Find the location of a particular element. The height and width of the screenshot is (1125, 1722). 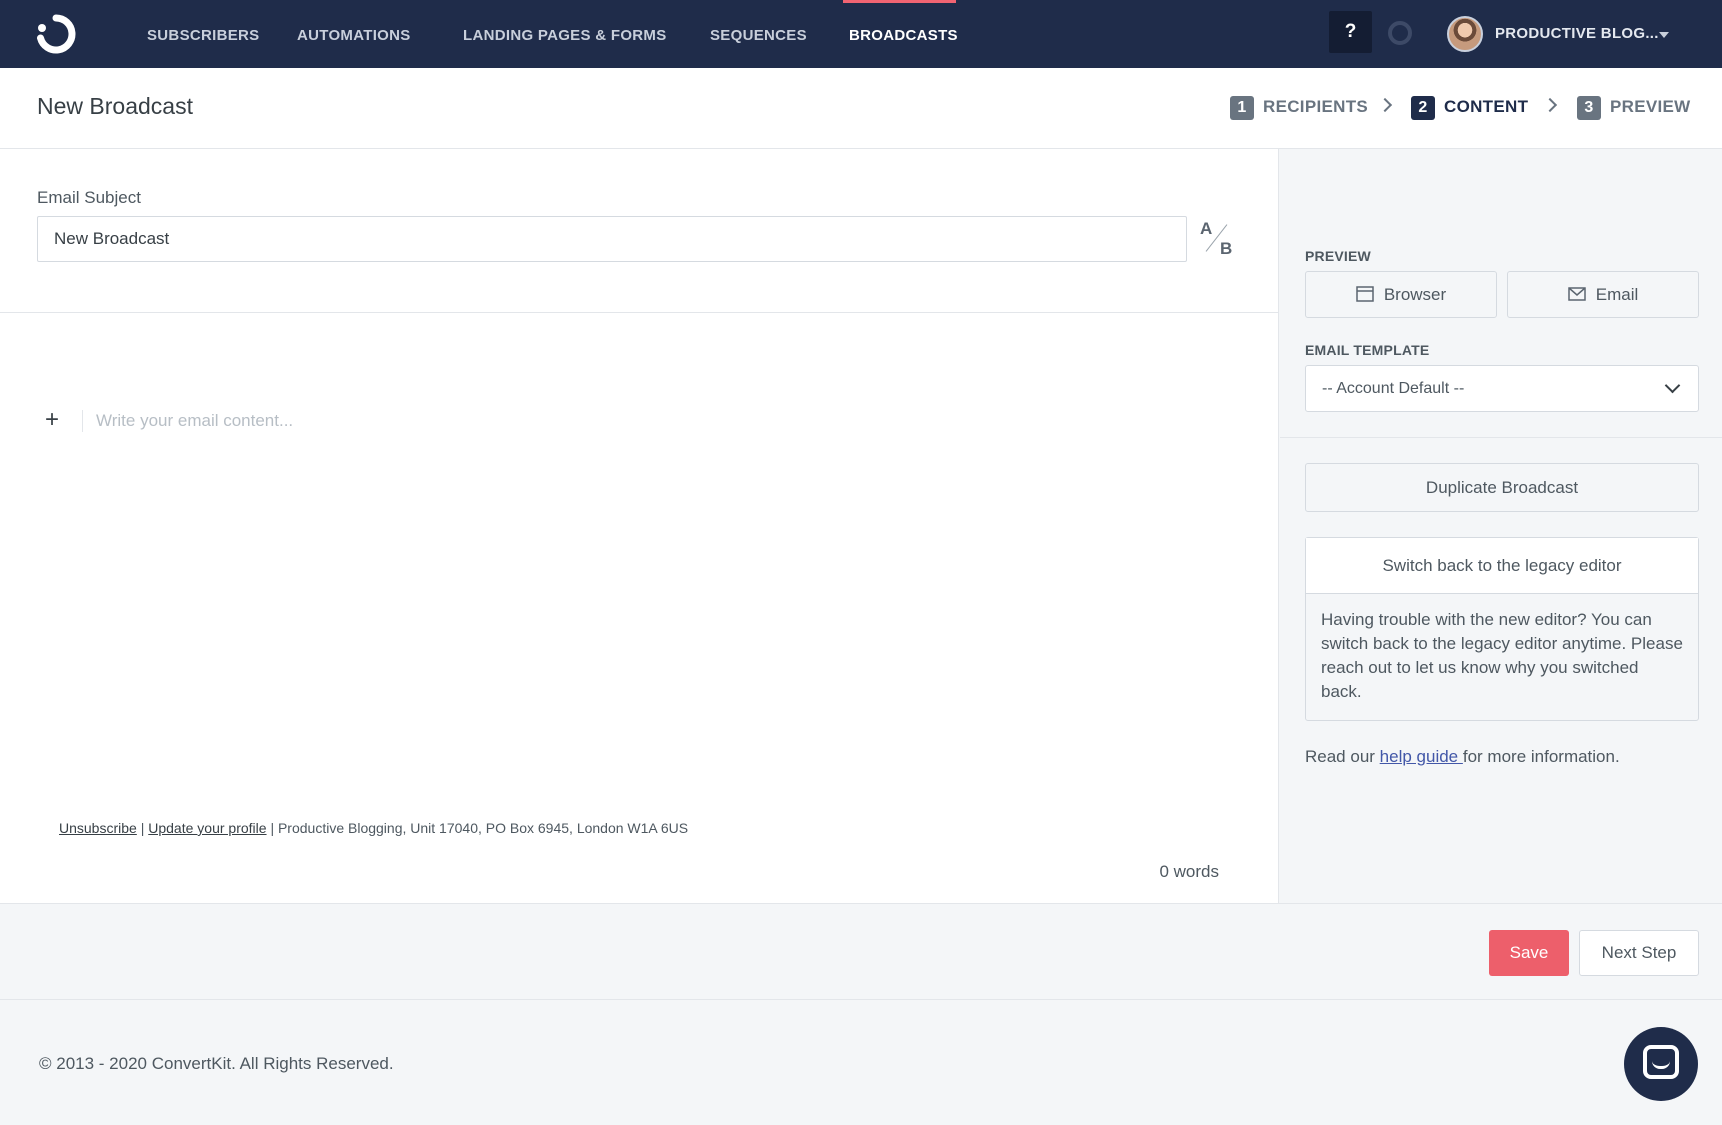

nav-subscribers: SUBSCRIBERS is located at coordinates (203, 34).